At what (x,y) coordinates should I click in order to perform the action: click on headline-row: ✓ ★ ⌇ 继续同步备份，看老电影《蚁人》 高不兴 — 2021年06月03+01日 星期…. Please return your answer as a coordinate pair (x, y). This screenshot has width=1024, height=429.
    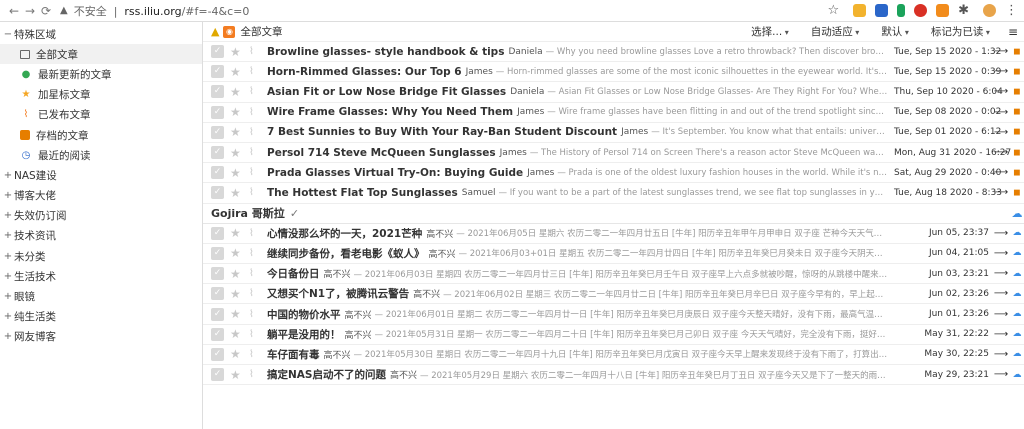
    Looking at the image, I should click on (613, 254).